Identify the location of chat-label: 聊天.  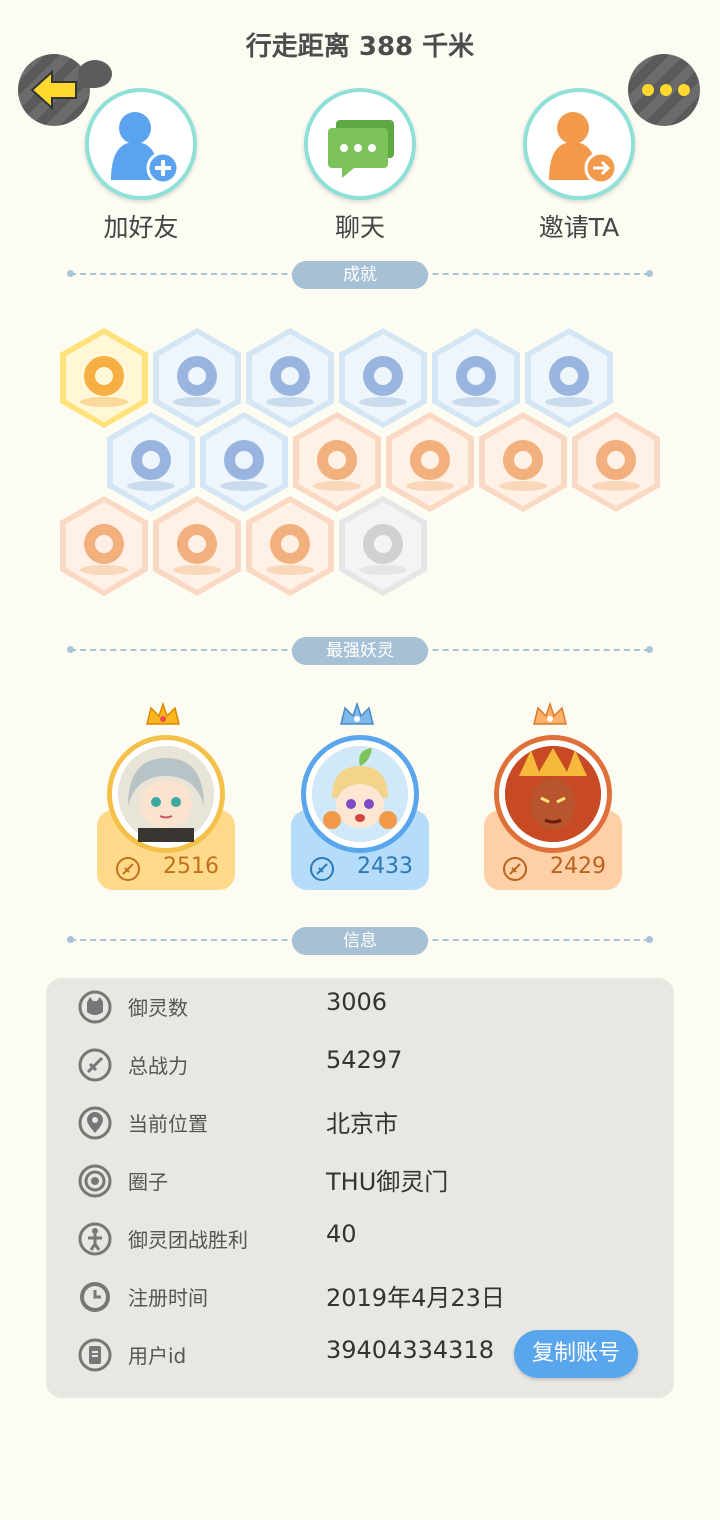
(359, 227).